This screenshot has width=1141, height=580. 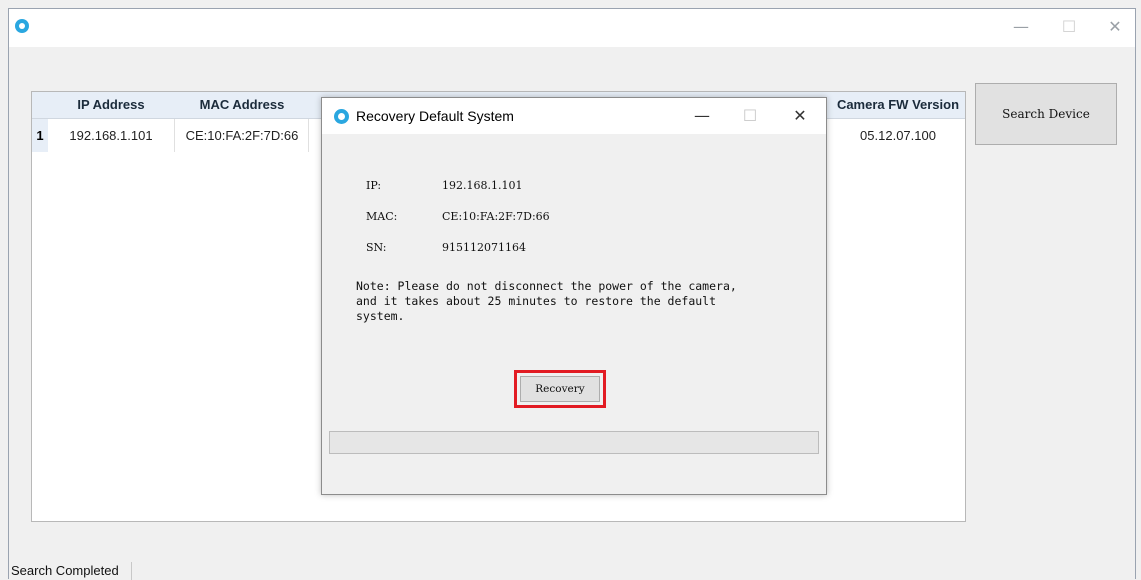 What do you see at coordinates (242, 135) in the screenshot?
I see `cell-mac: CE:10:FA:2F:7D:66` at bounding box center [242, 135].